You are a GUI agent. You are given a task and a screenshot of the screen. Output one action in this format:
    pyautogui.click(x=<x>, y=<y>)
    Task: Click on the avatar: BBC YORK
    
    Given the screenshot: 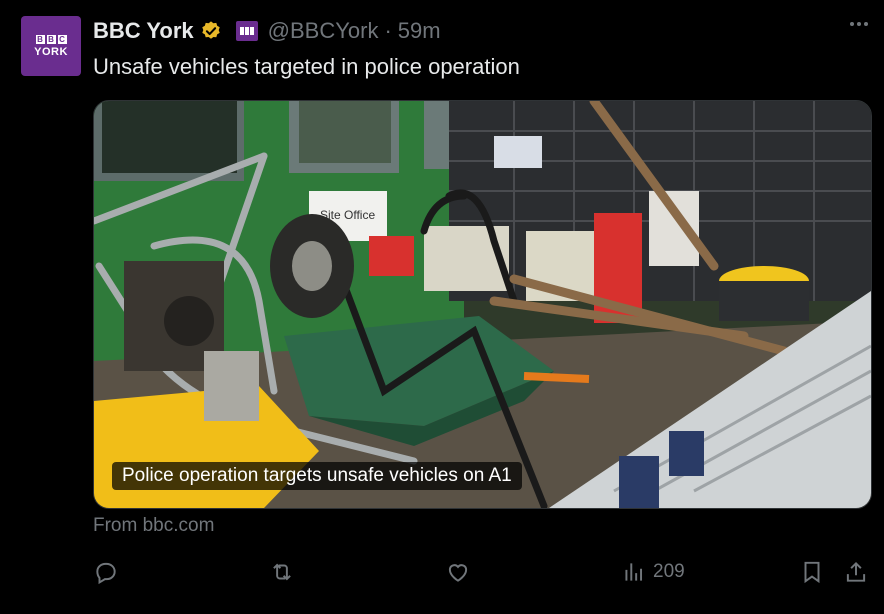 What is the action you would take?
    pyautogui.click(x=51, y=46)
    